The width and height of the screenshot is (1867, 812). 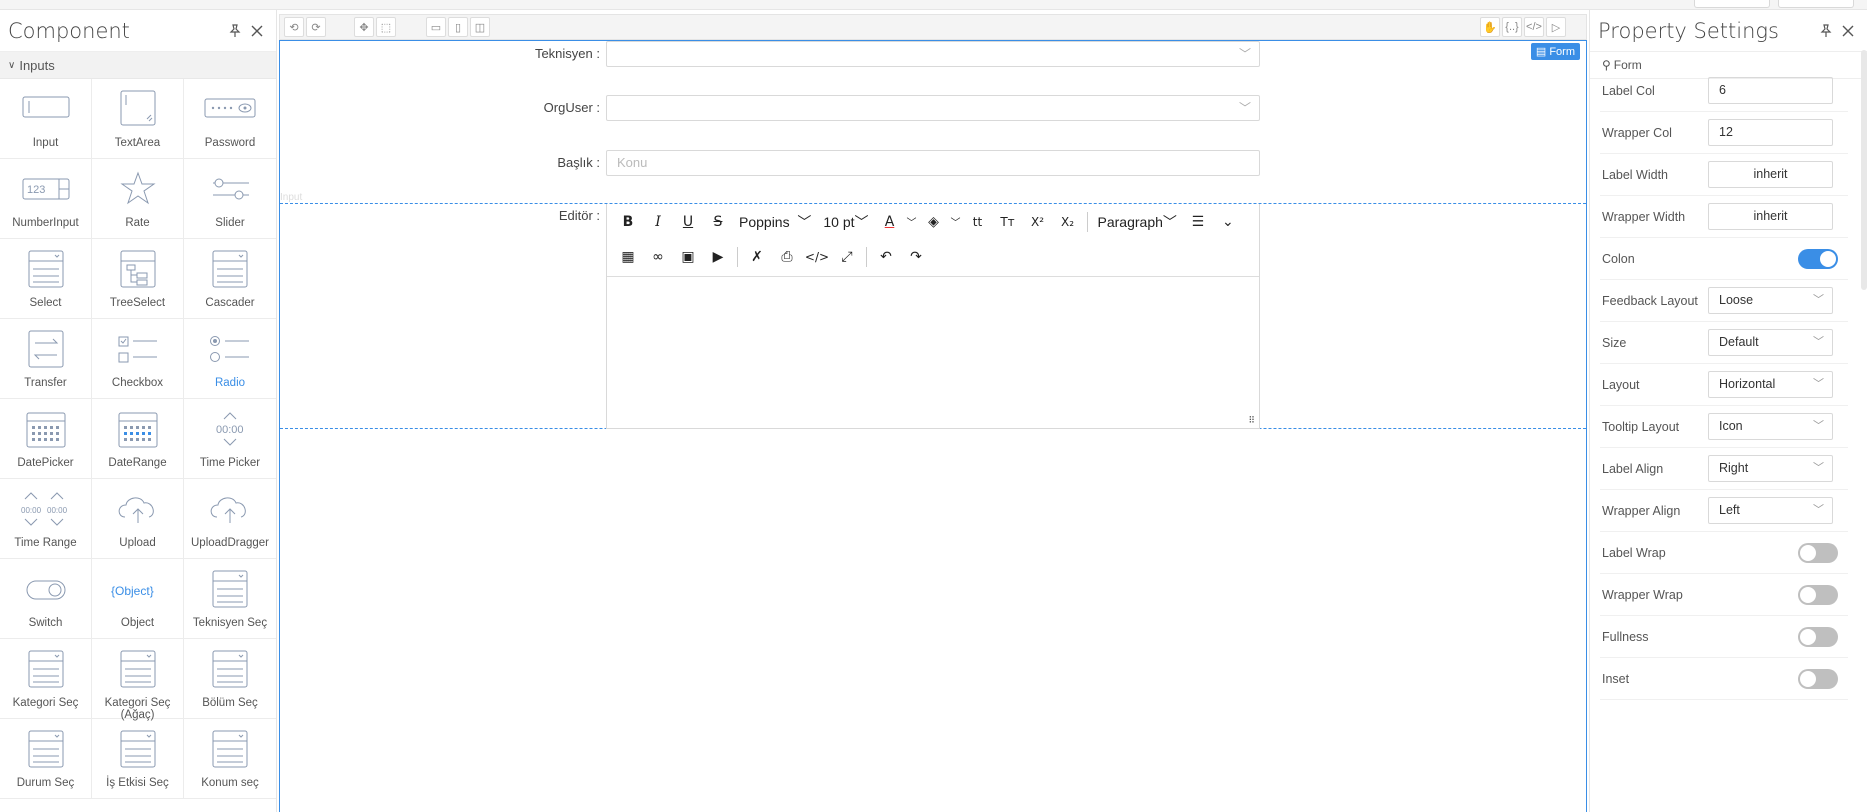 What do you see at coordinates (386, 27) in the screenshot?
I see `select-area-icon: ⬚` at bounding box center [386, 27].